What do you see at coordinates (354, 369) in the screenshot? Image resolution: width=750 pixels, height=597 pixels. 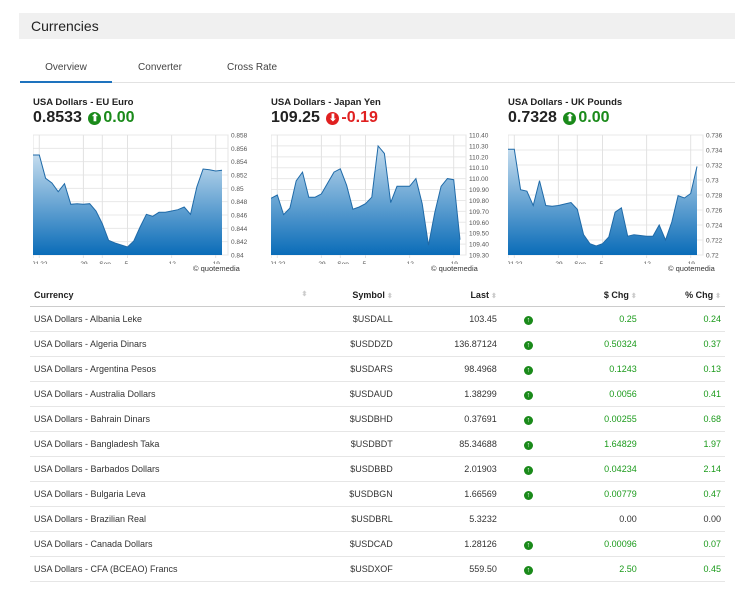 I see `symbol: $USDARS` at bounding box center [354, 369].